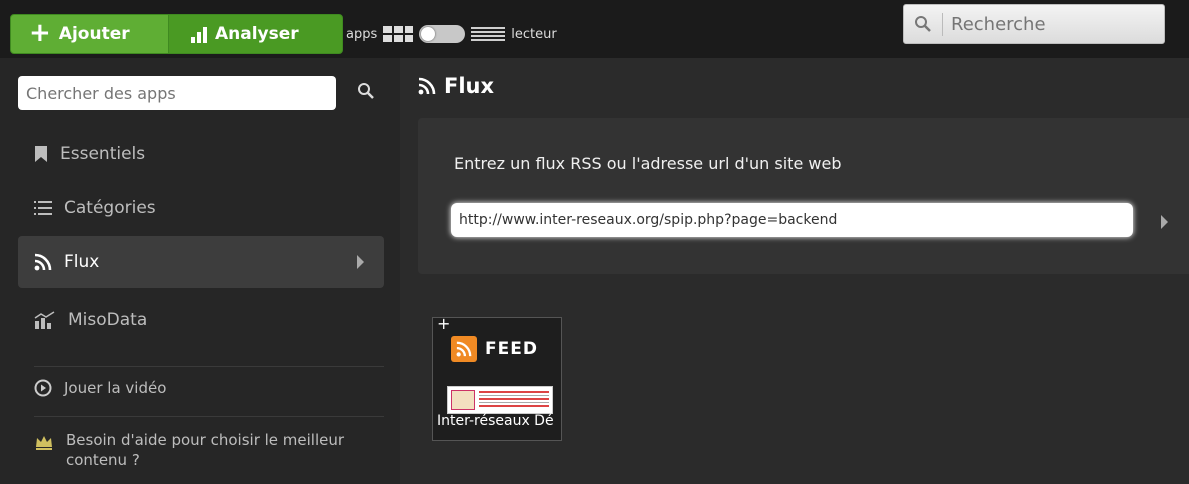 This screenshot has width=1189, height=484. Describe the element at coordinates (488, 34) in the screenshot. I see `list-view-icon` at that location.